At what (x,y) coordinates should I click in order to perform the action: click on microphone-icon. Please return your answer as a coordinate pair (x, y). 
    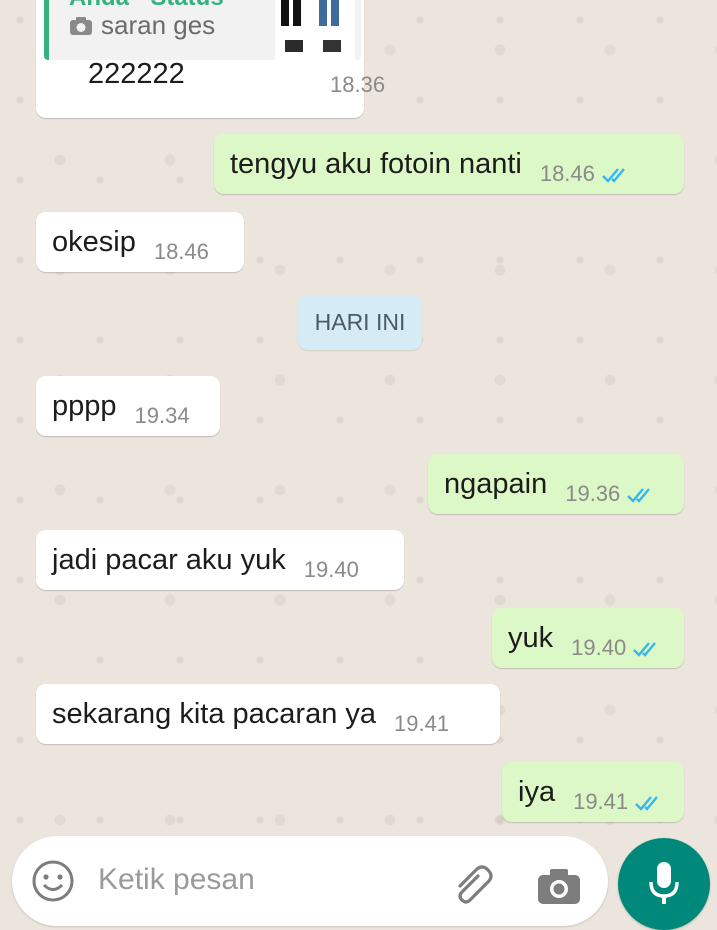
    Looking at the image, I should click on (664, 883).